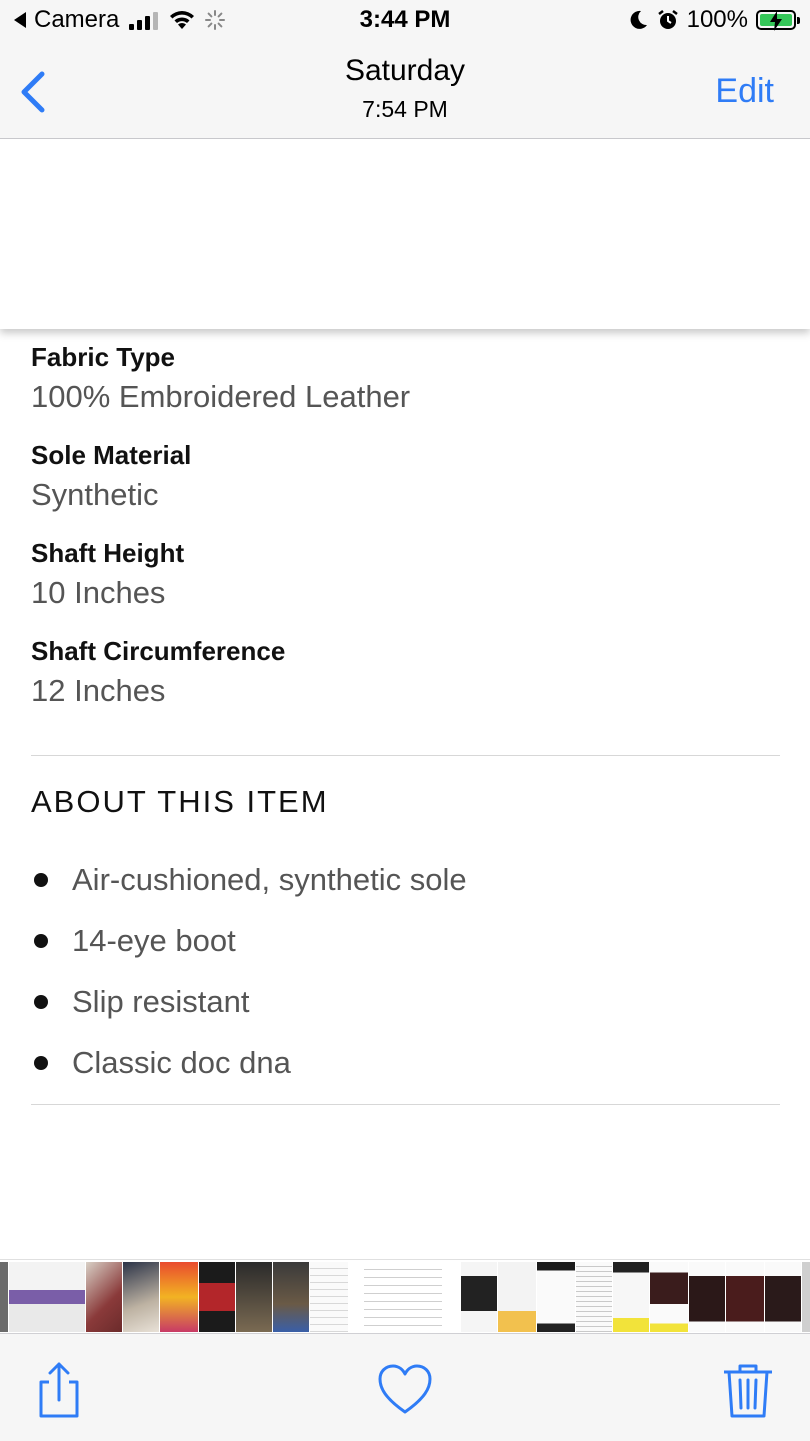  I want to click on spec-value: Synthetic, so click(95, 494).